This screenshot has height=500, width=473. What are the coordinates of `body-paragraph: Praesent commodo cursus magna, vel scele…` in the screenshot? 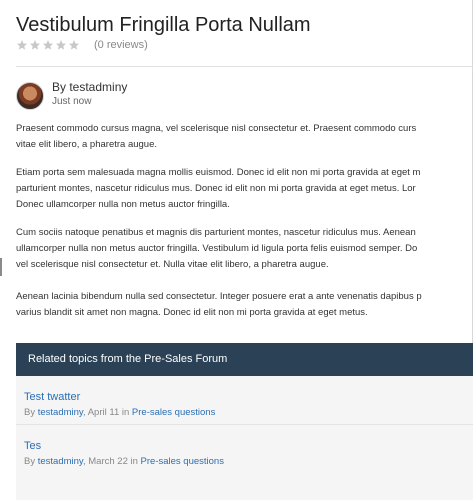 It's located at (244, 137).